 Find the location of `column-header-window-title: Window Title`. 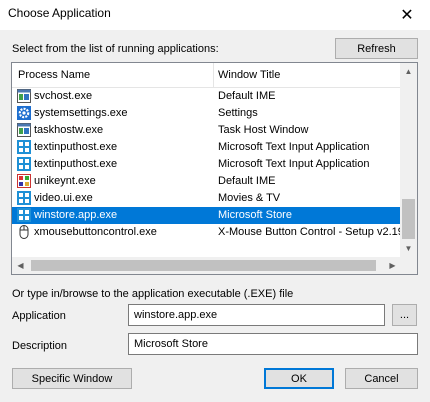

column-header-window-title: Window Title is located at coordinates (249, 75).